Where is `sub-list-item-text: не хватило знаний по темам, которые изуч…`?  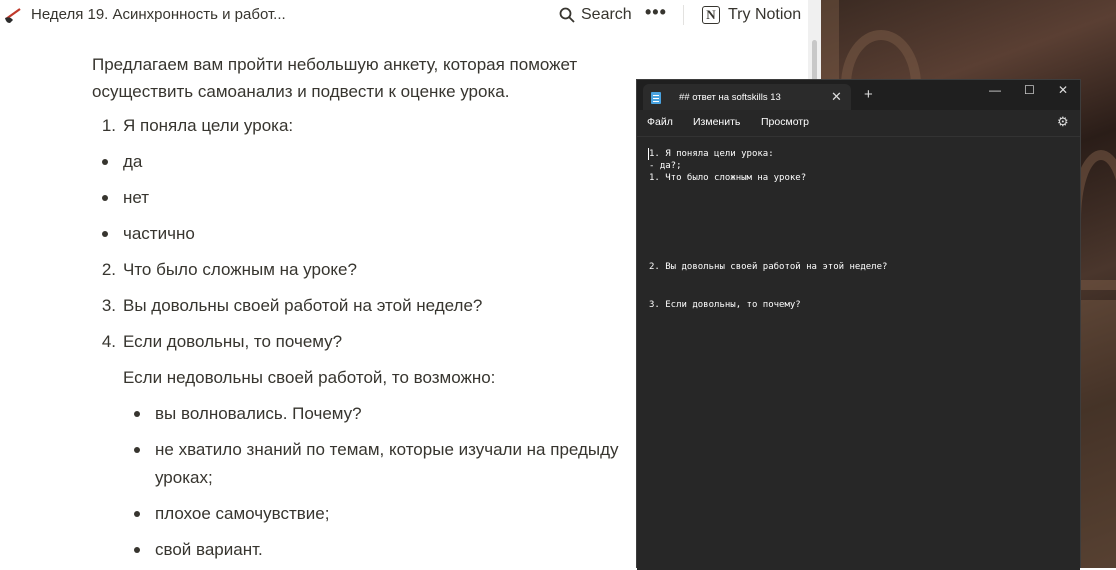
sub-list-item-text: не хватило знаний по темам, которые изуч… is located at coordinates (387, 449).